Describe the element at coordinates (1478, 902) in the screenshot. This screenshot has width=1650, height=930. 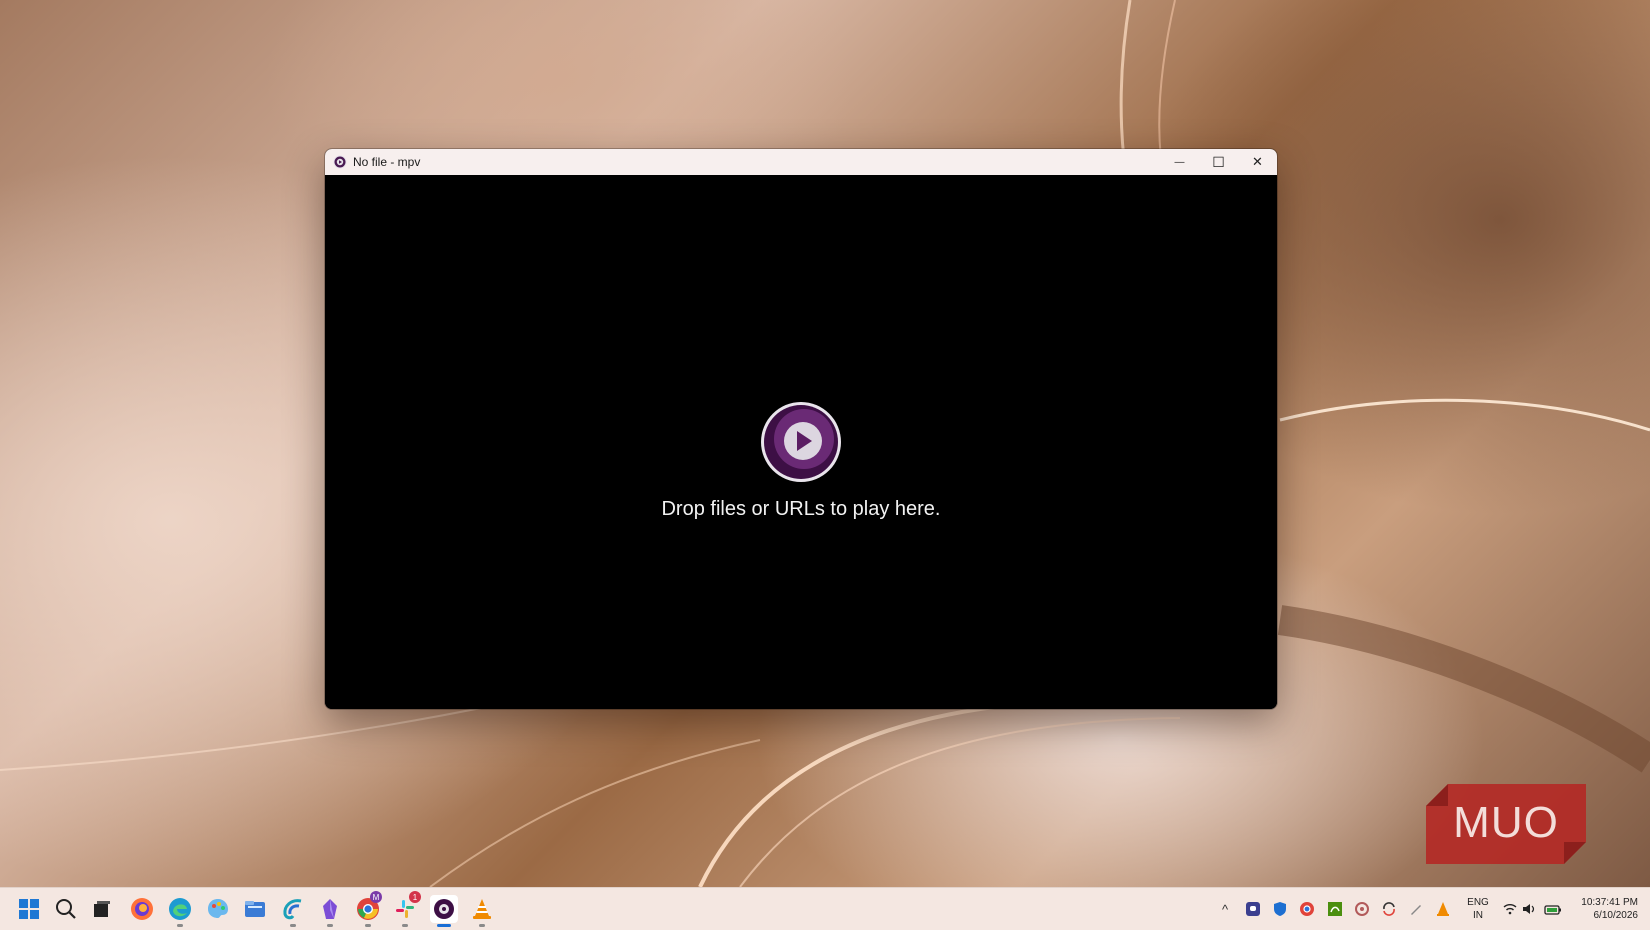
I see `language-code: ENG` at that location.